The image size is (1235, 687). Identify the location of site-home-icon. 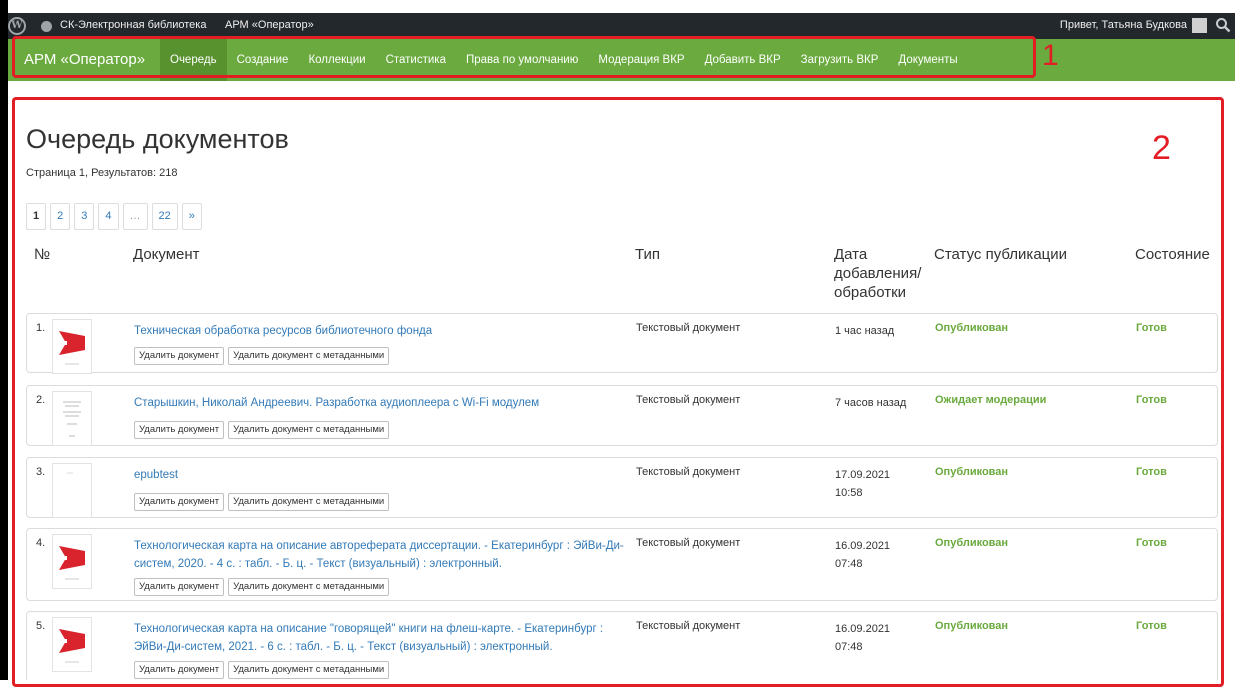
(46, 26).